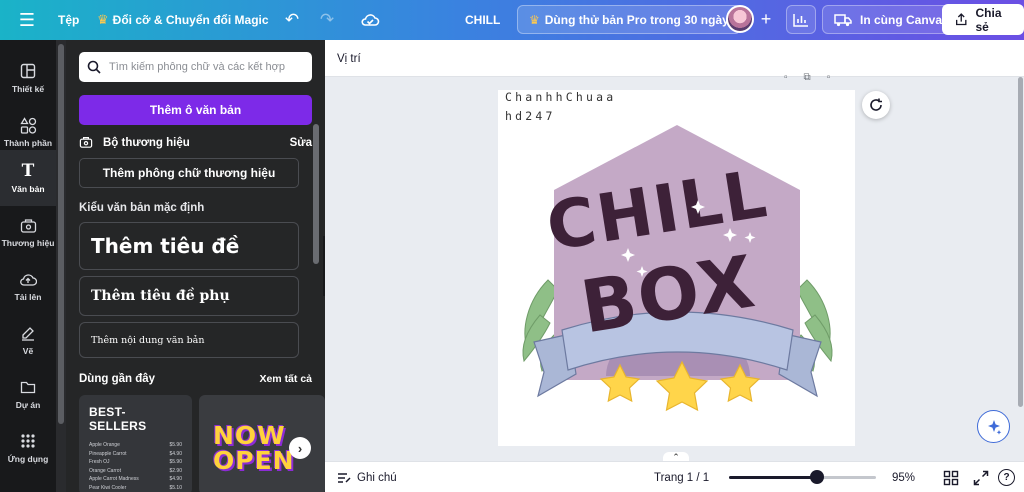 The image size is (1024, 492). I want to click on page-mini-toolbar: ▫ ⧉ ▫, so click(807, 77).